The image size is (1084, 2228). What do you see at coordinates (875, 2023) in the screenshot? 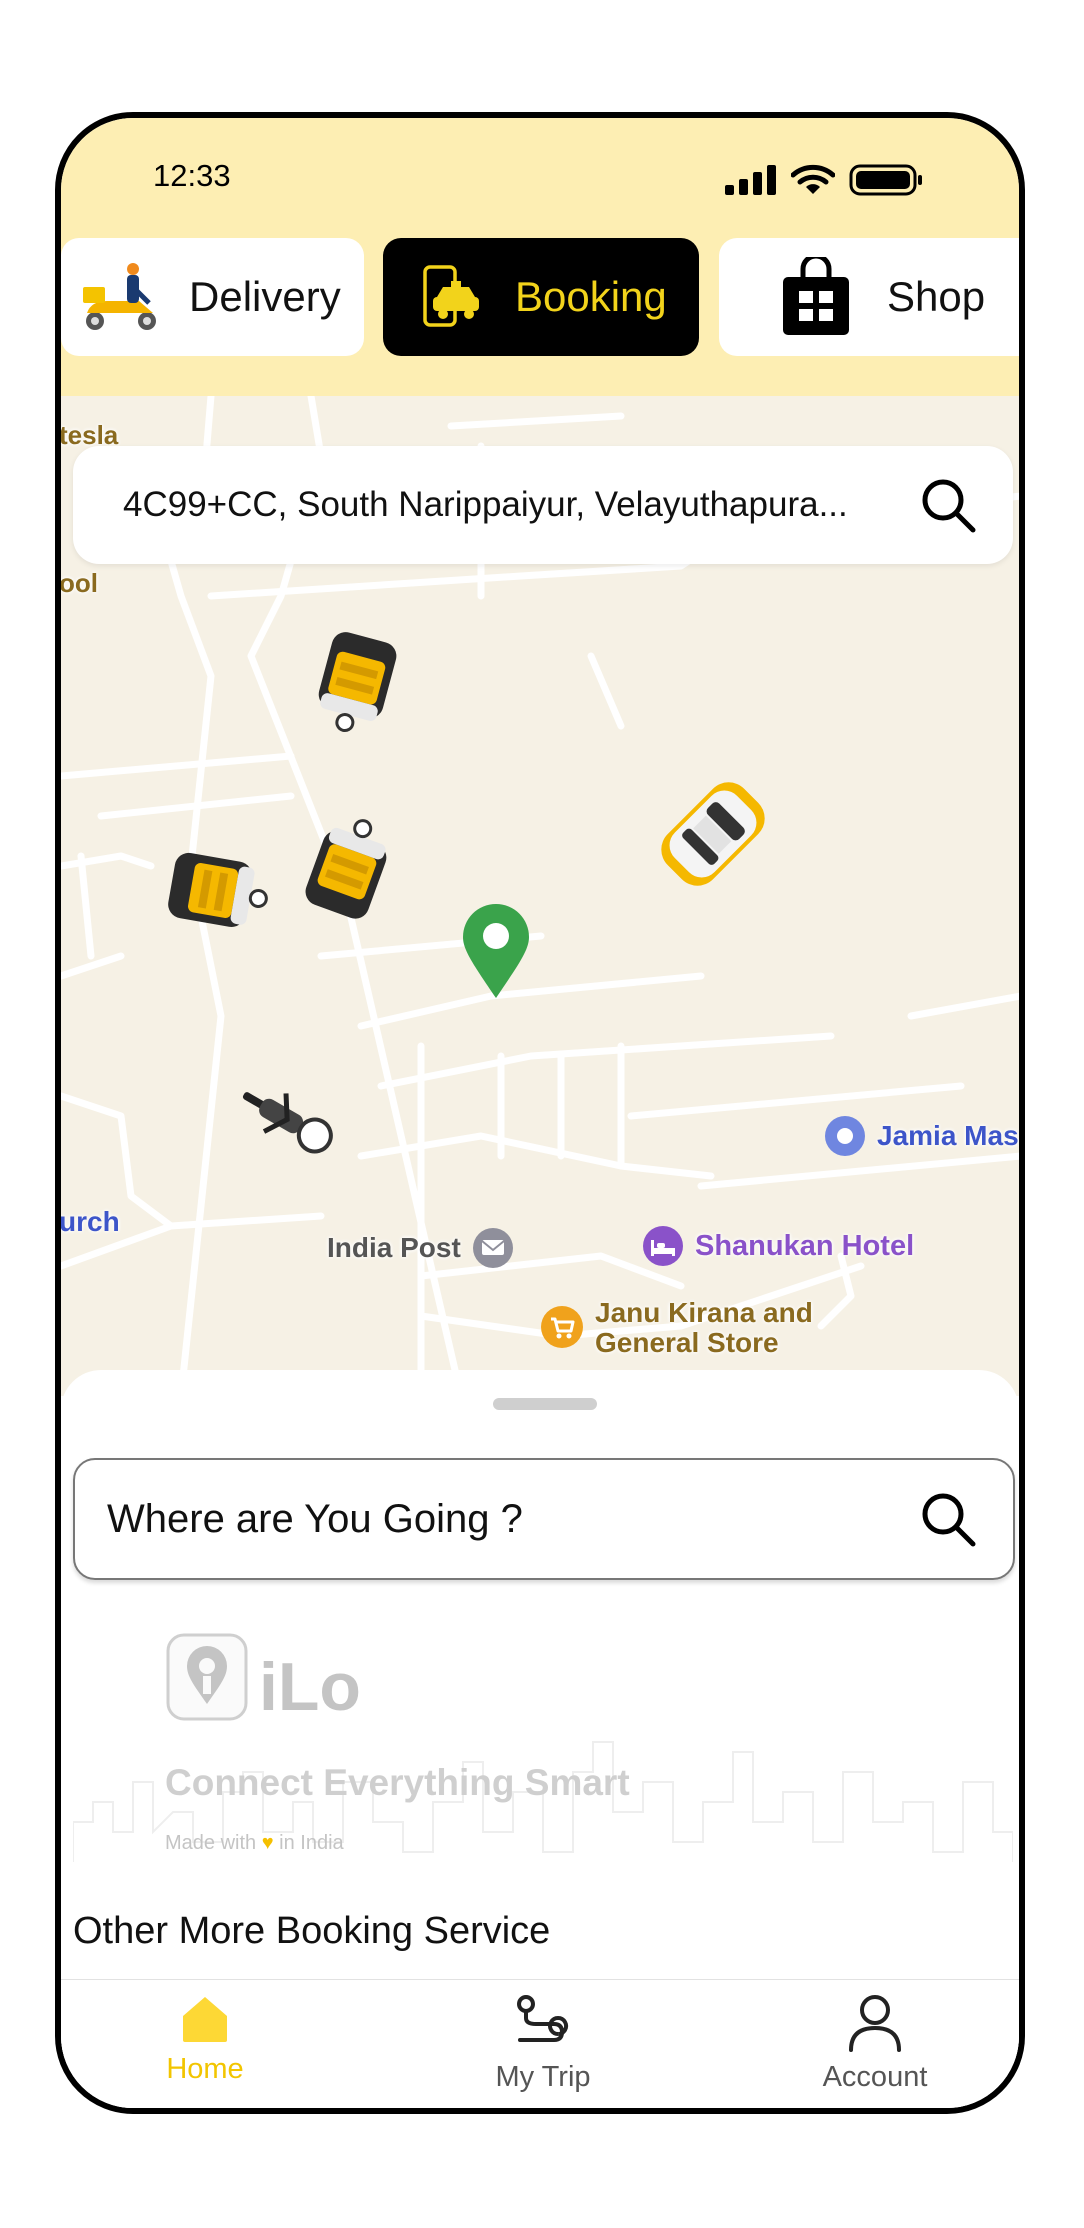
I see `user-icon` at bounding box center [875, 2023].